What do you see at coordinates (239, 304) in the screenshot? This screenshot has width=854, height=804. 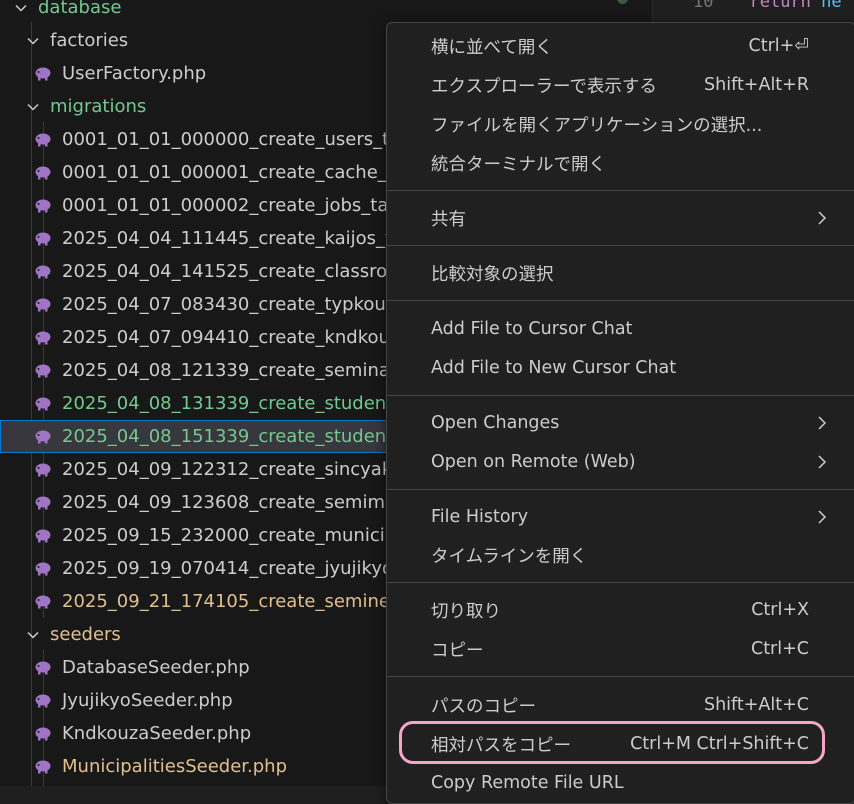 I see `file-label: 2025_04_07_083430_create_typkouzas` at bounding box center [239, 304].